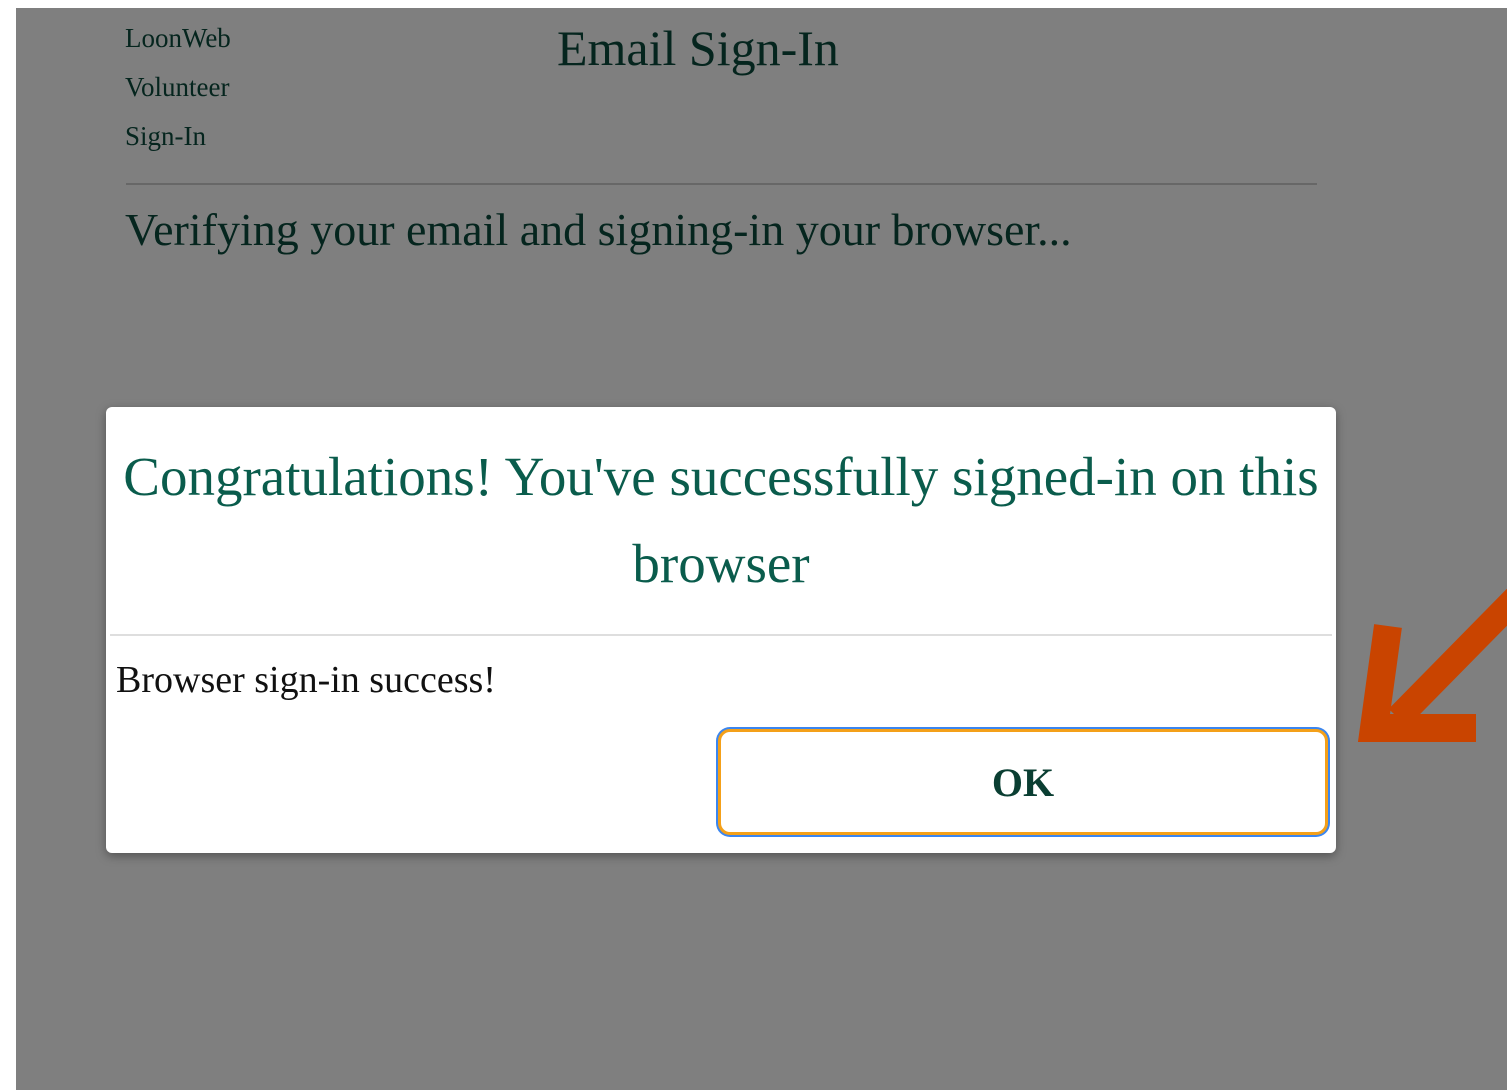 This screenshot has height=1090, width=1507. I want to click on dialog-message: Browser sign-in success!, so click(306, 680).